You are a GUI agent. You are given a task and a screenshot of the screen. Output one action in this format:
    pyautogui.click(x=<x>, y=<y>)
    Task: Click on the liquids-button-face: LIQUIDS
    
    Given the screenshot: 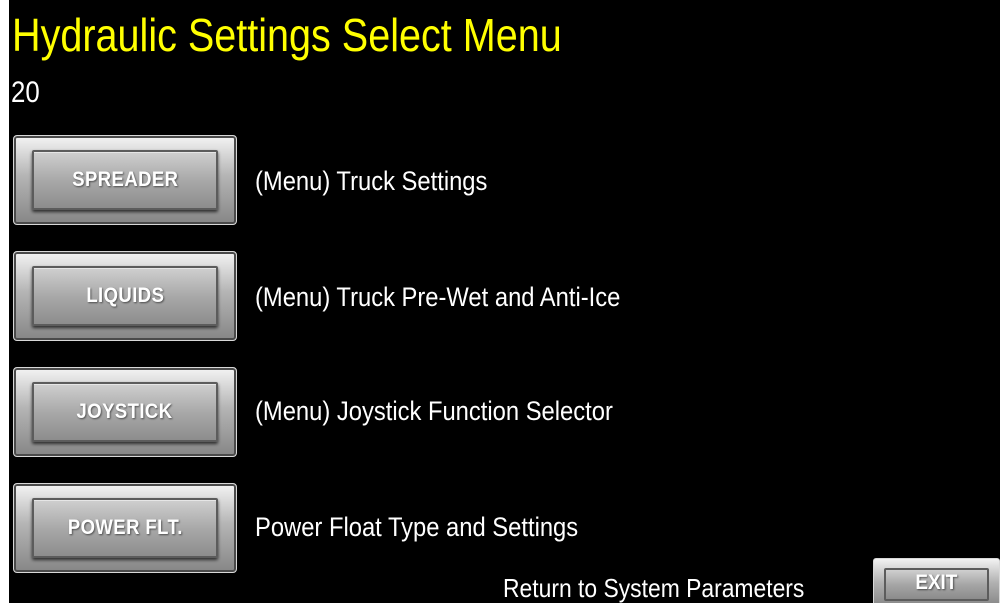 What is the action you would take?
    pyautogui.click(x=125, y=296)
    